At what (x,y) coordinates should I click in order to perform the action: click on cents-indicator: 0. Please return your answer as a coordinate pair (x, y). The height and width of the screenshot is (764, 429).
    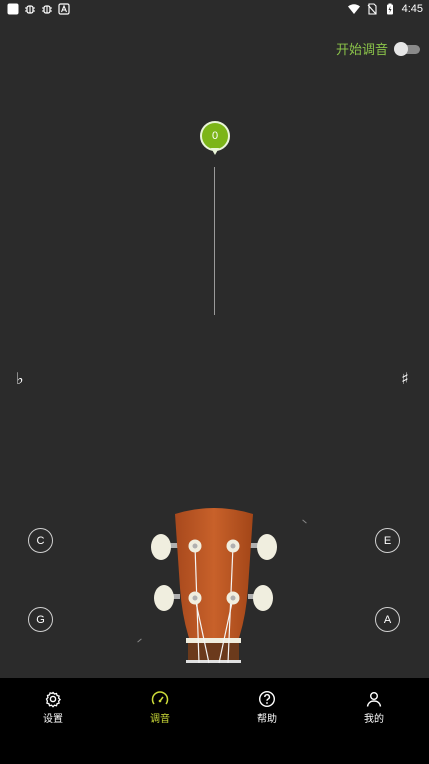
    Looking at the image, I should click on (215, 139).